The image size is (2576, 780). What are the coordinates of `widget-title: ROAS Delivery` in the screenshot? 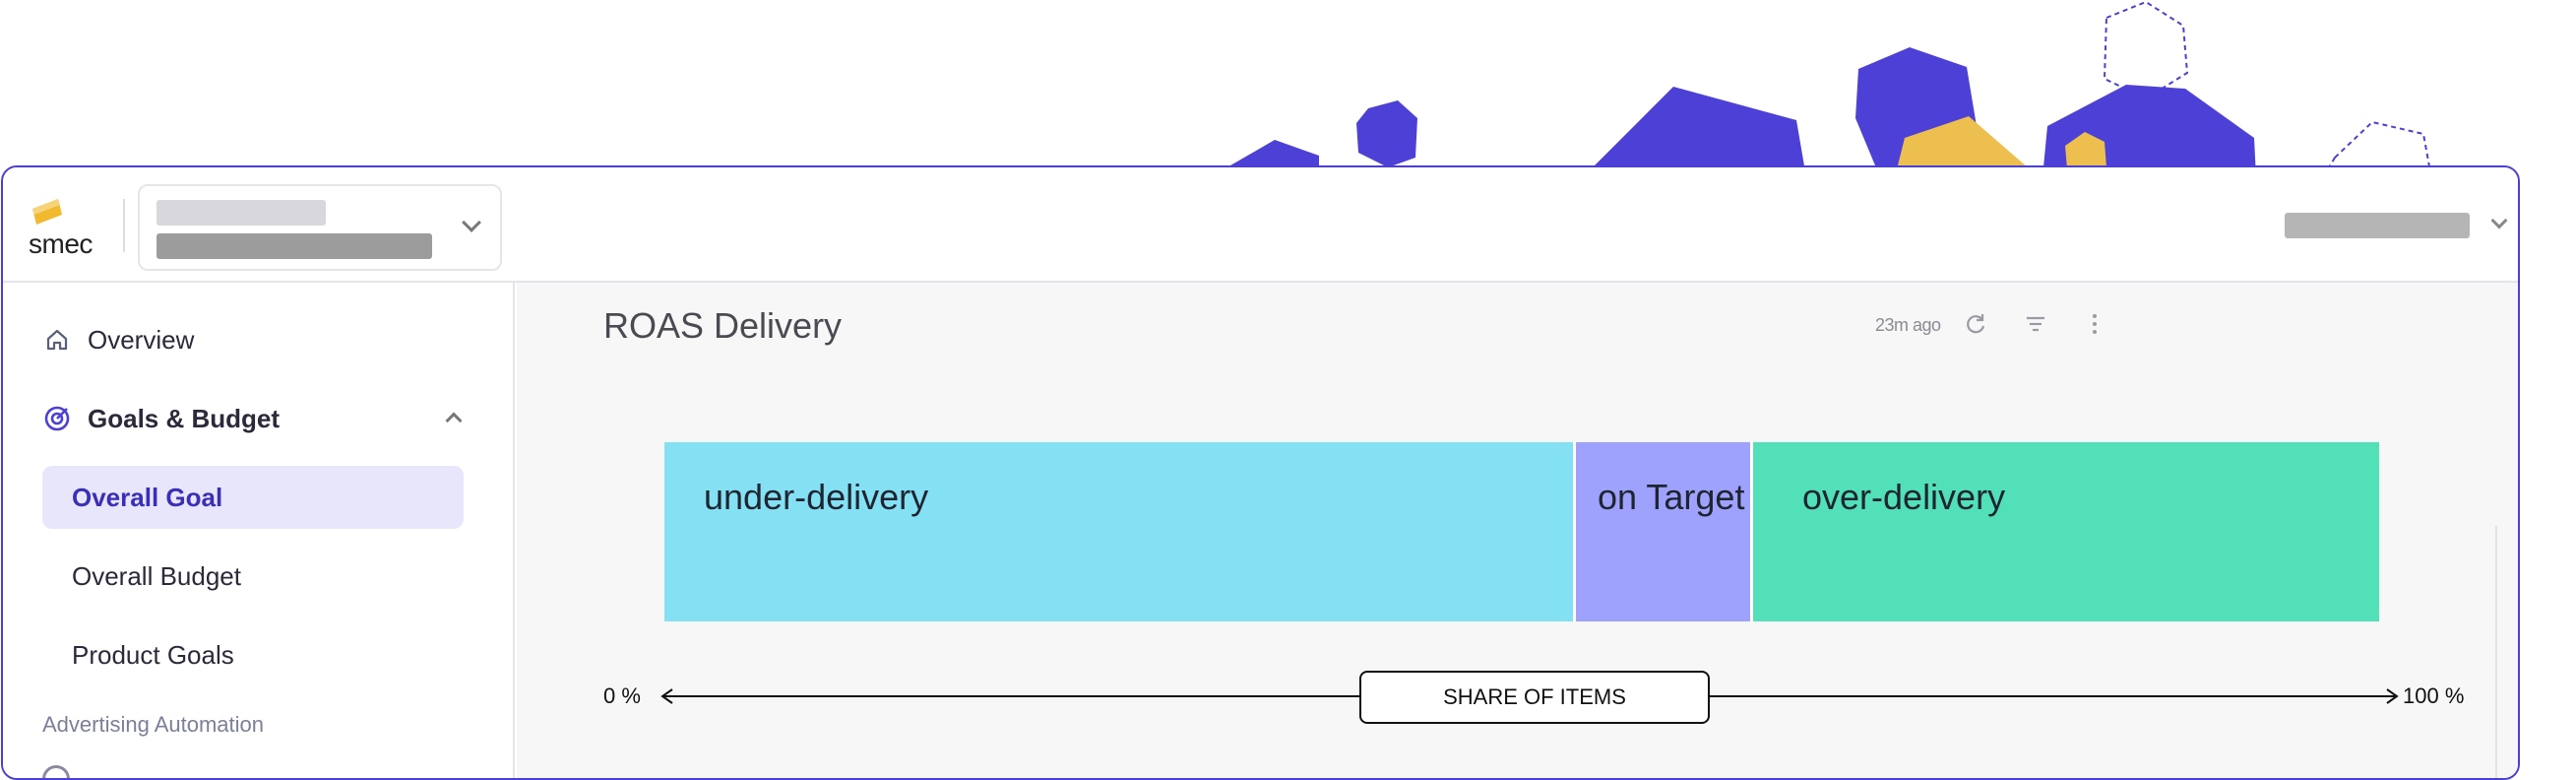 It's located at (723, 325).